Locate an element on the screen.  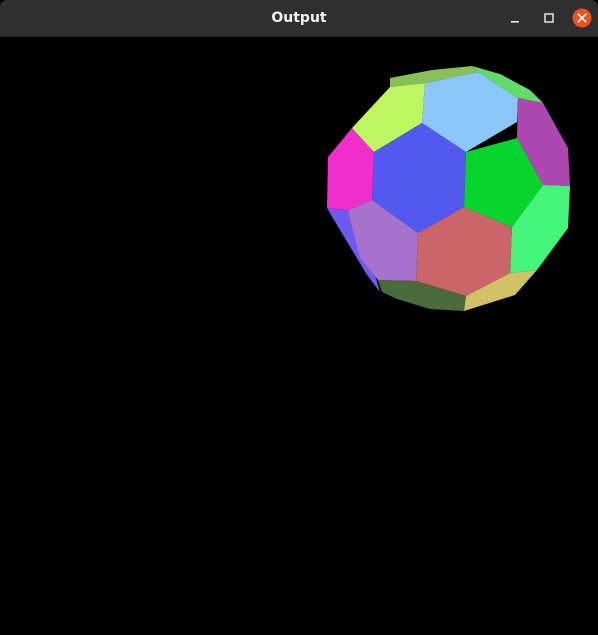
close-icon is located at coordinates (582, 18).